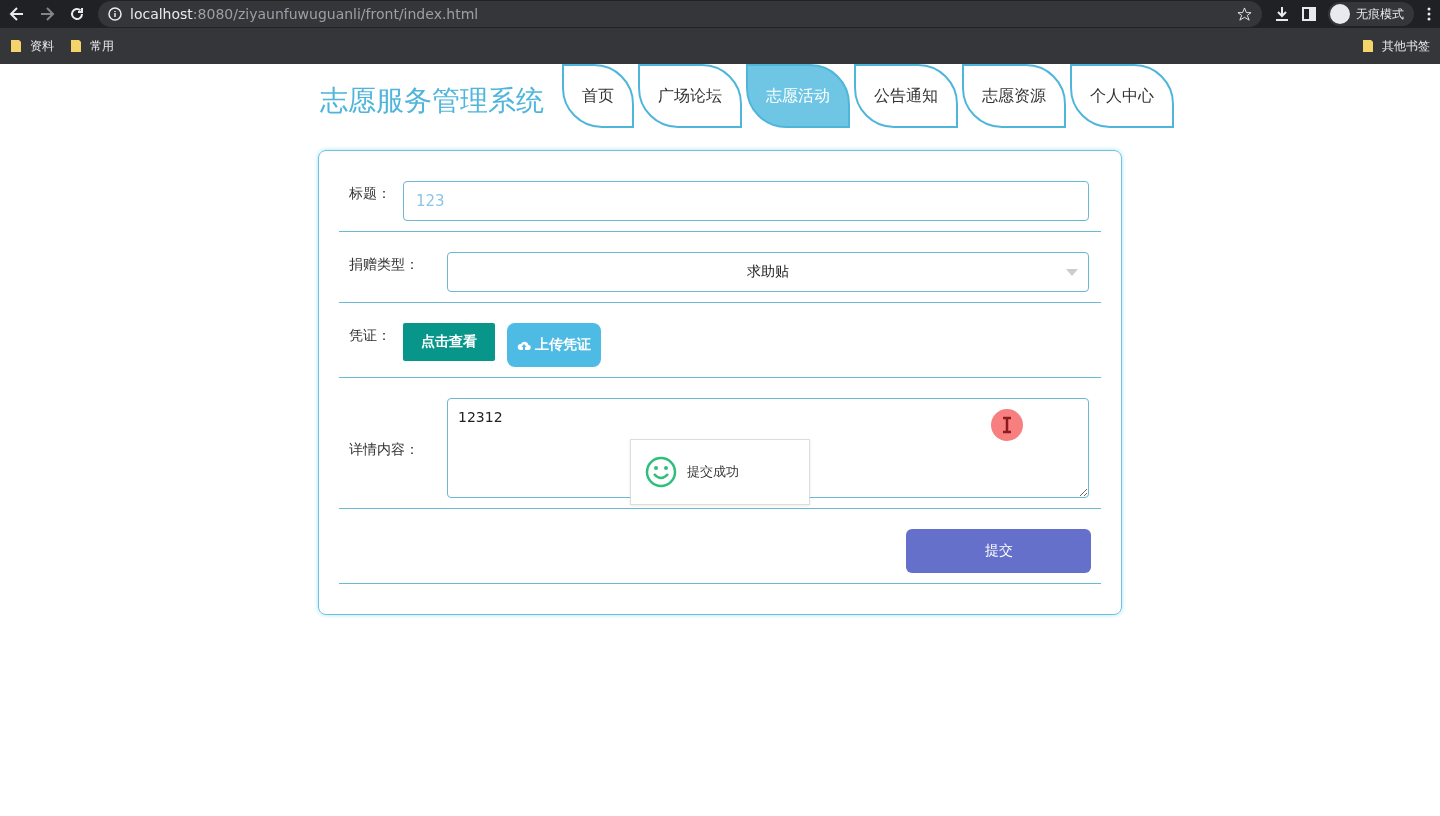 This screenshot has height=816, width=1440. What do you see at coordinates (47, 14) in the screenshot?
I see `forward-arrow-icon` at bounding box center [47, 14].